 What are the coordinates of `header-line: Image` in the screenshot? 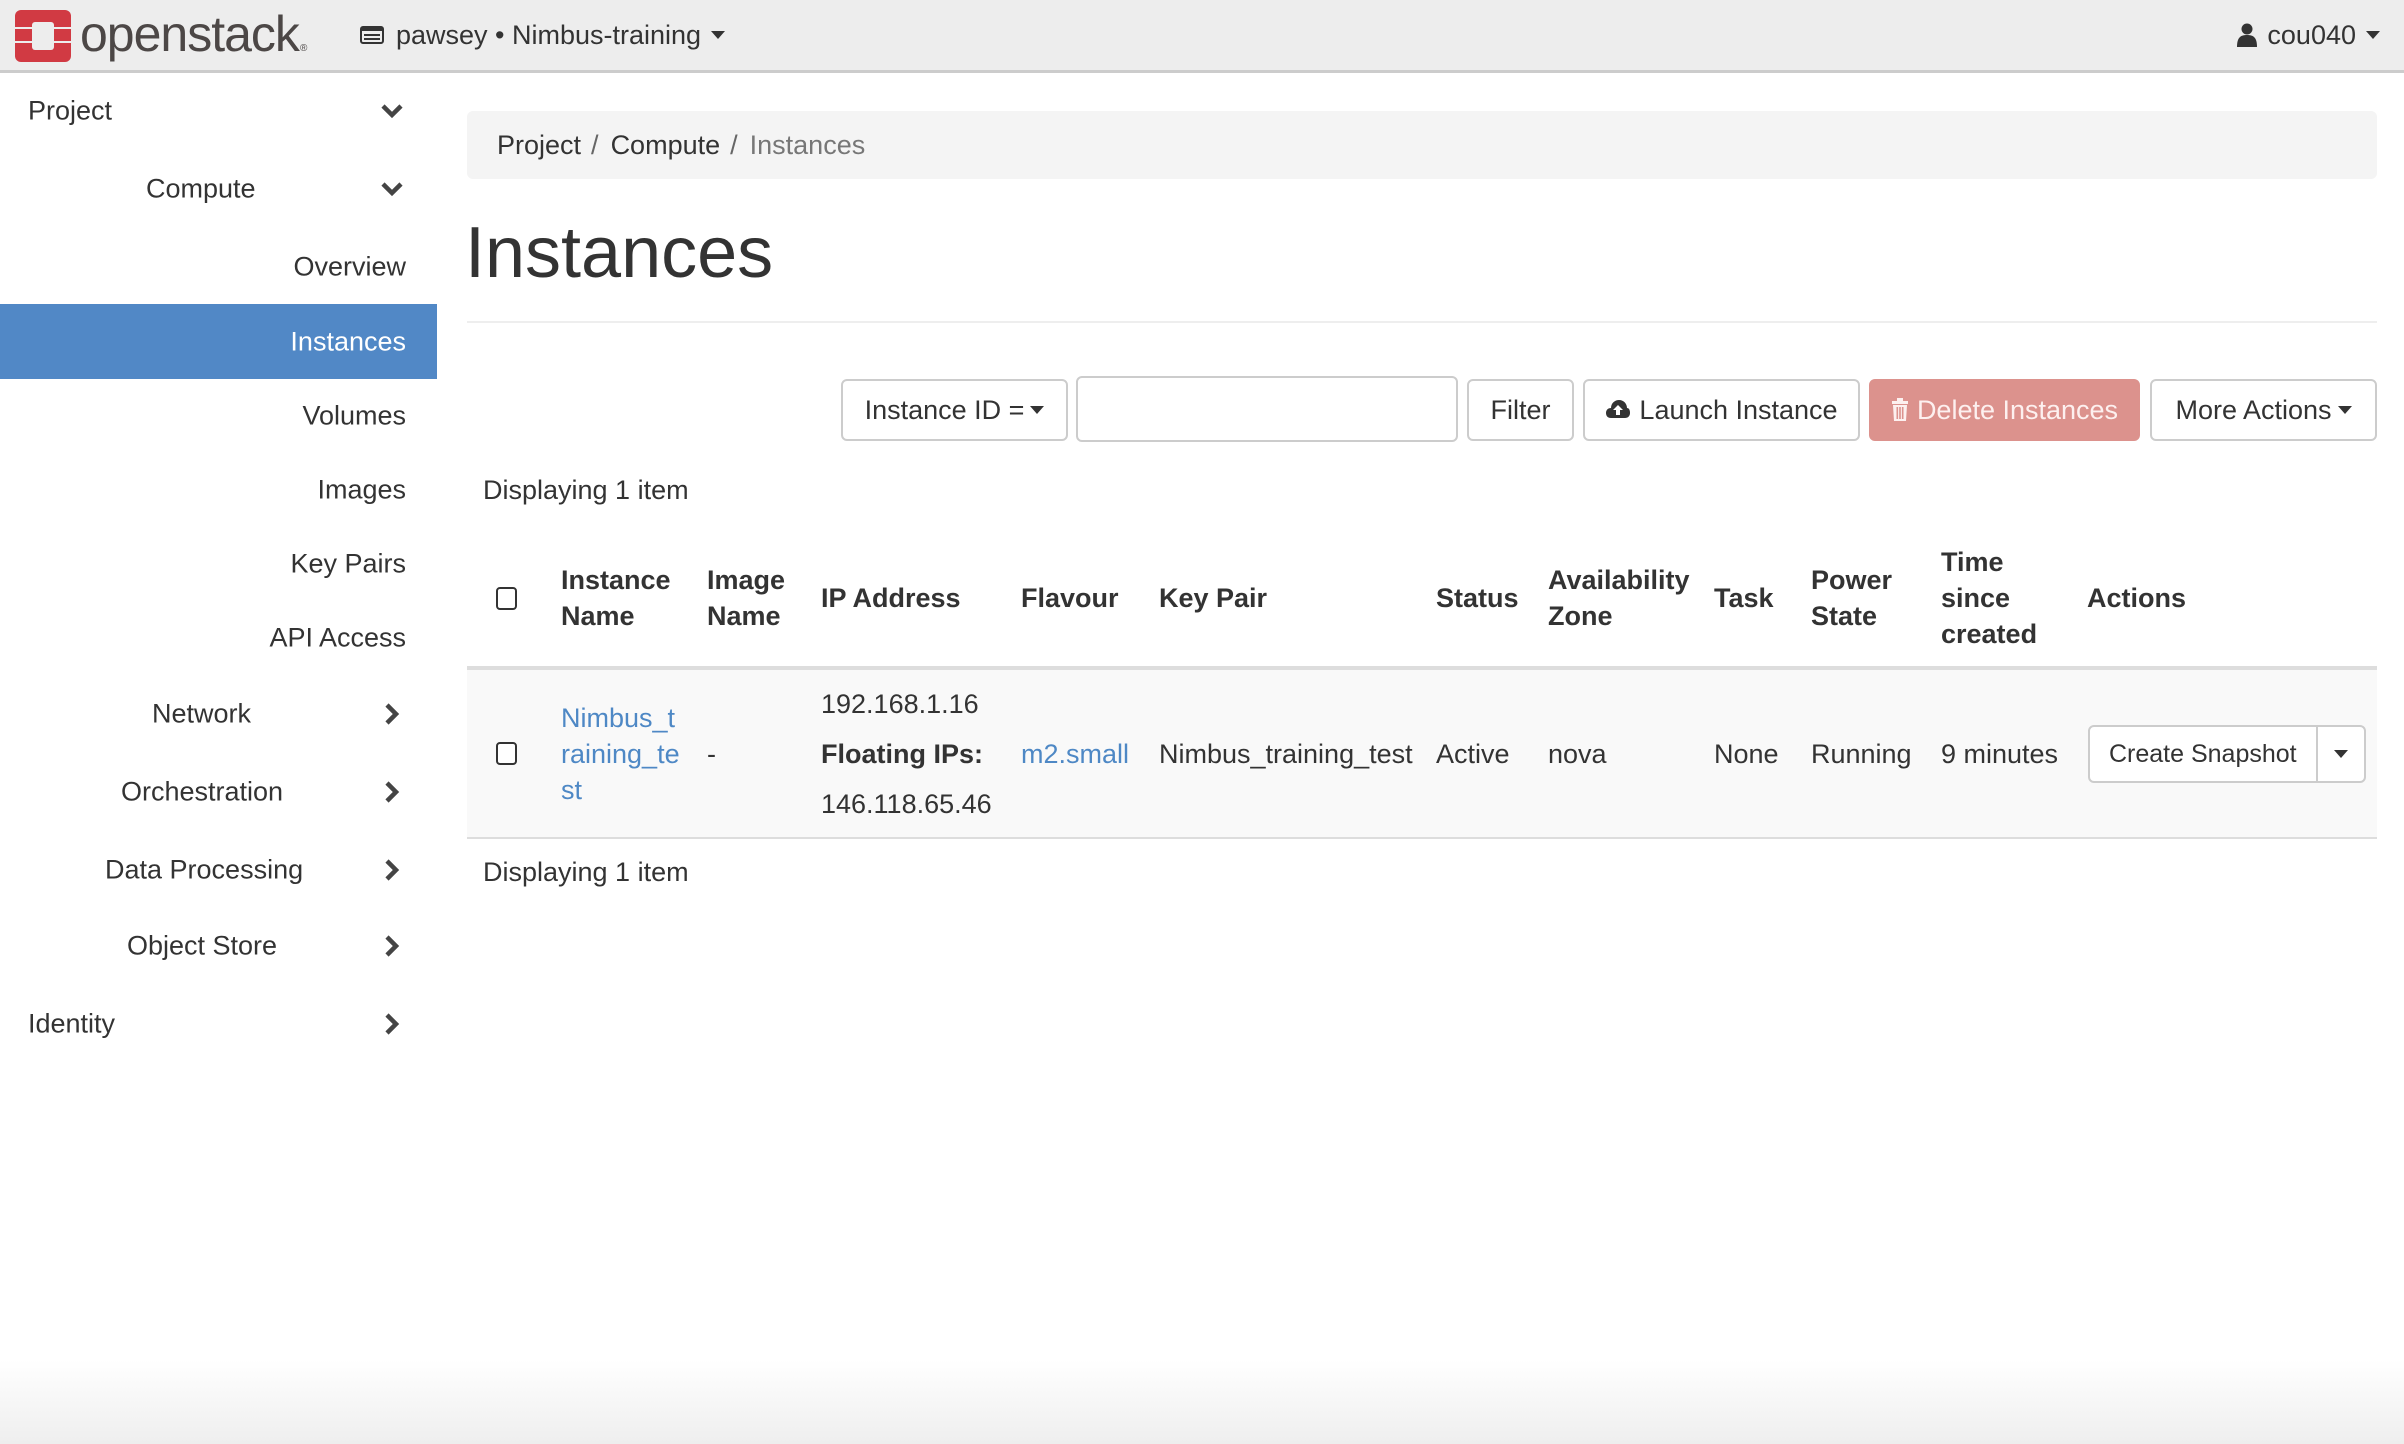 It's located at (746, 580).